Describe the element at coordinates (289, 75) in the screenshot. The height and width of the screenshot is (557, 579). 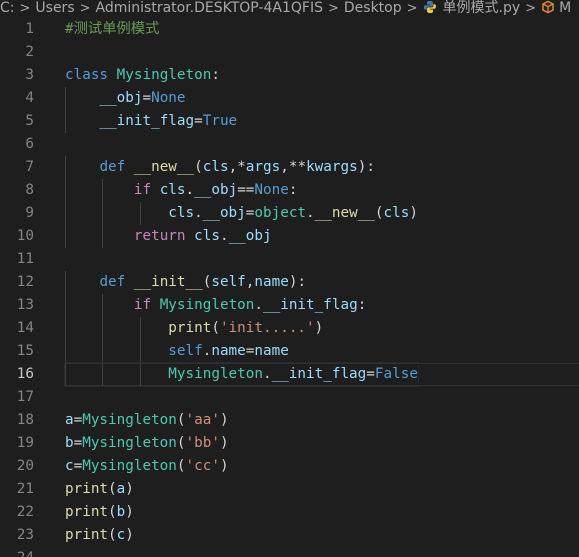
I see `code-line: 3 class Mysingleton:` at that location.